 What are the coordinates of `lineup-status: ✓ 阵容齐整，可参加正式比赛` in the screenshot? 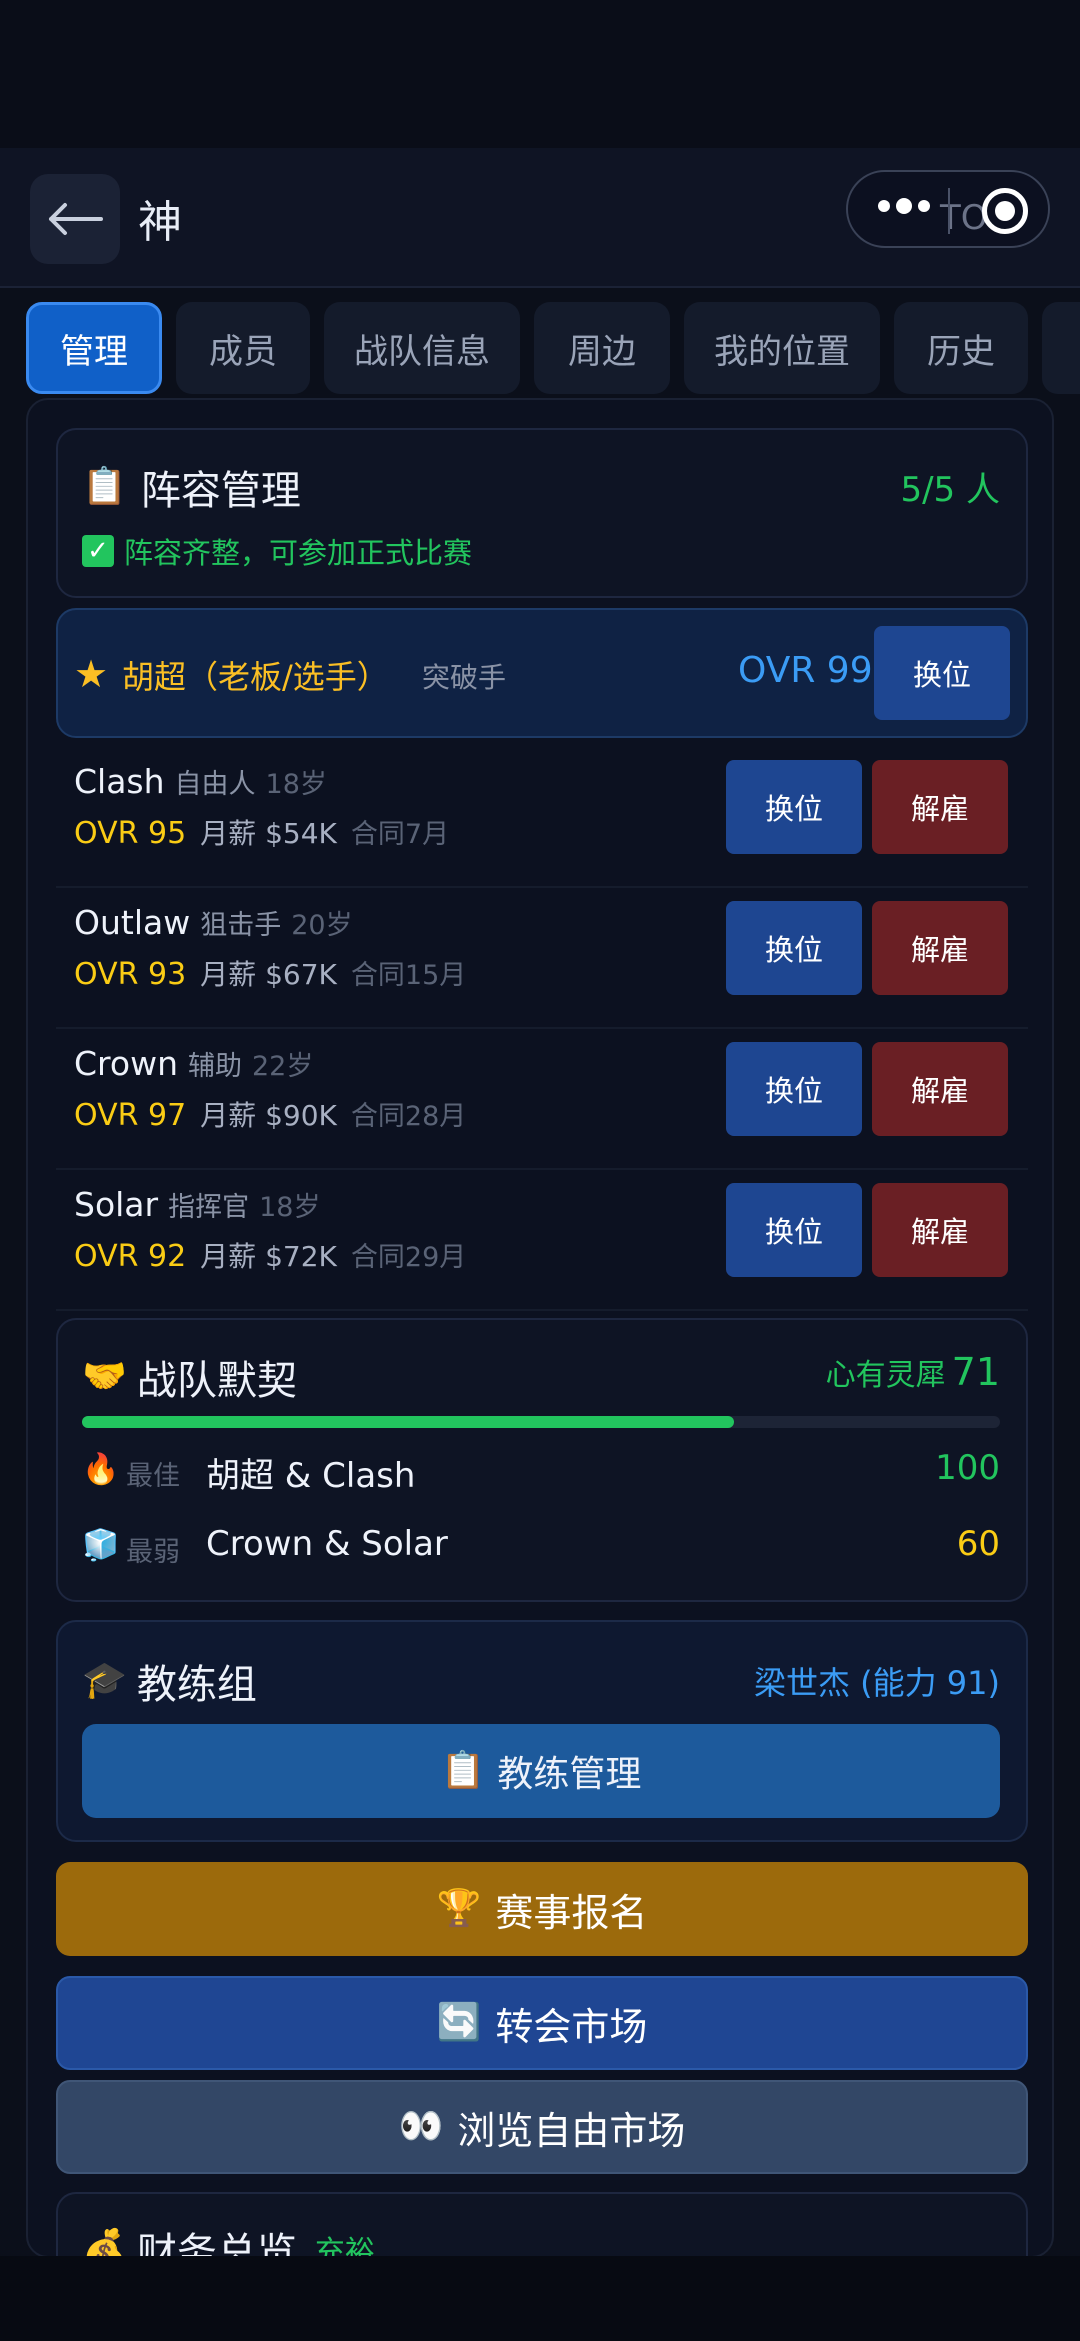 It's located at (277, 551).